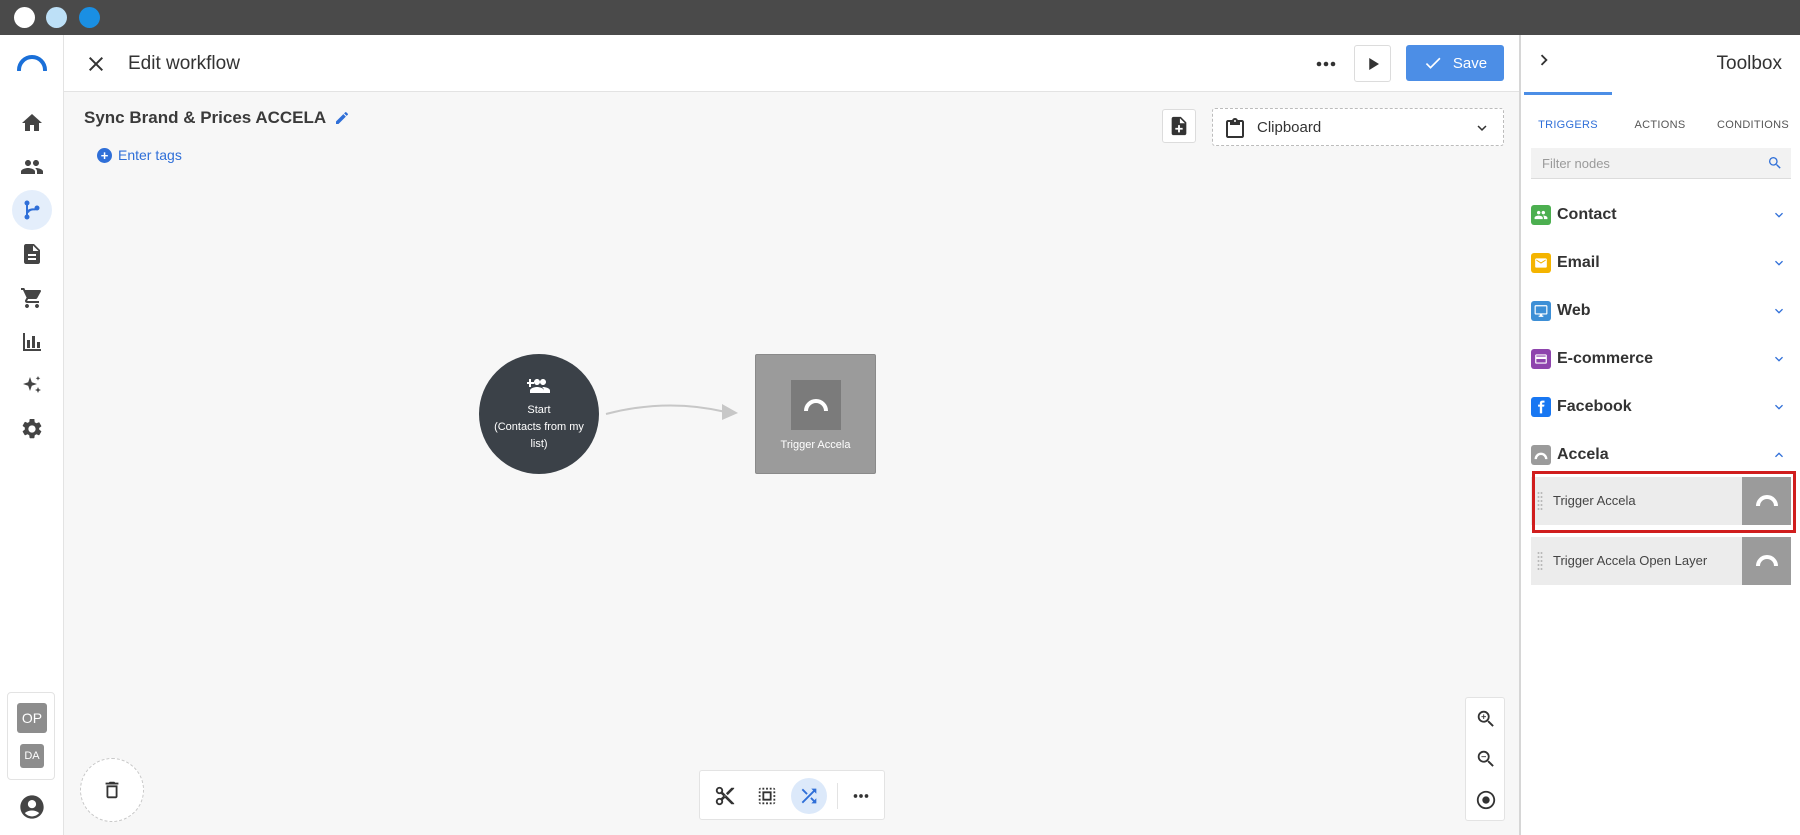 The height and width of the screenshot is (835, 1800). I want to click on select-all-button, so click(767, 796).